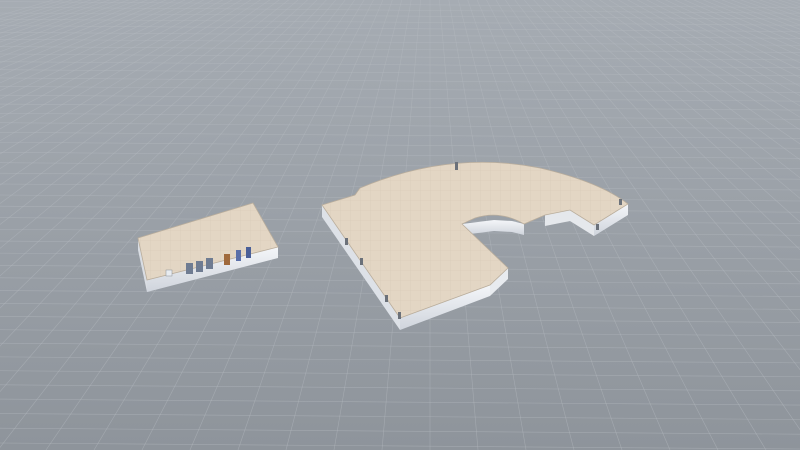  I want to click on door-brown, so click(227, 259).